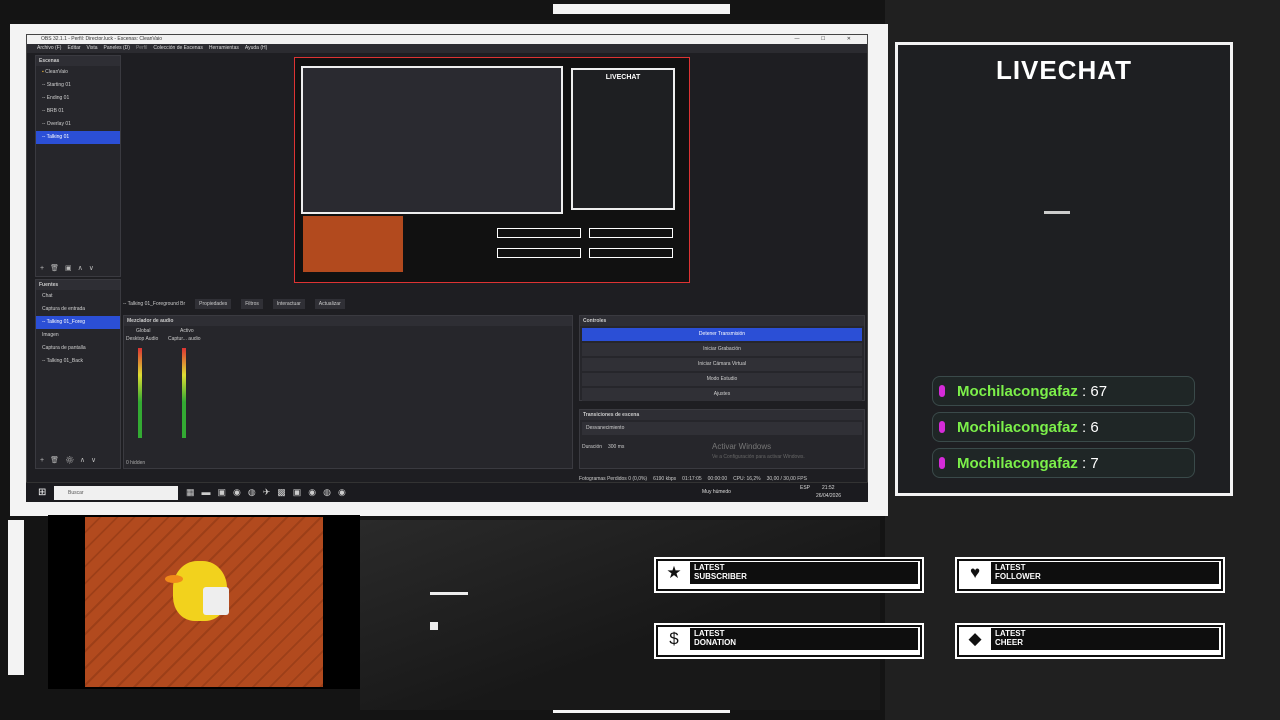 The height and width of the screenshot is (720, 1280). Describe the element at coordinates (1099, 391) in the screenshot. I see `chat-text: 67` at that location.